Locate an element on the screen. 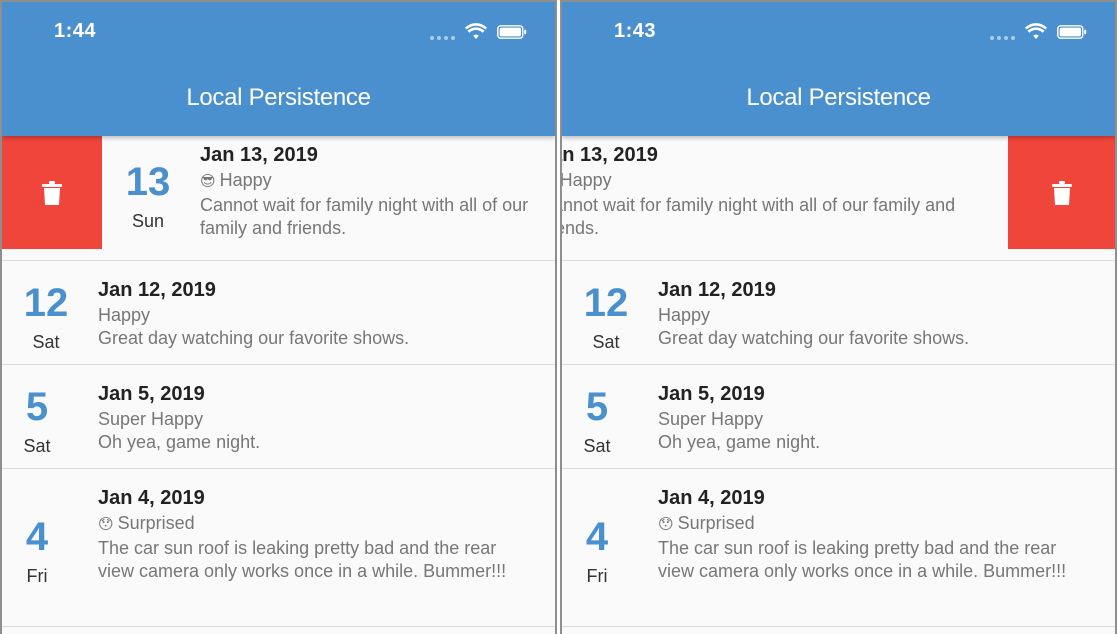 This screenshot has width=1117, height=634. mood-emoji-icon: 😎 is located at coordinates (208, 181).